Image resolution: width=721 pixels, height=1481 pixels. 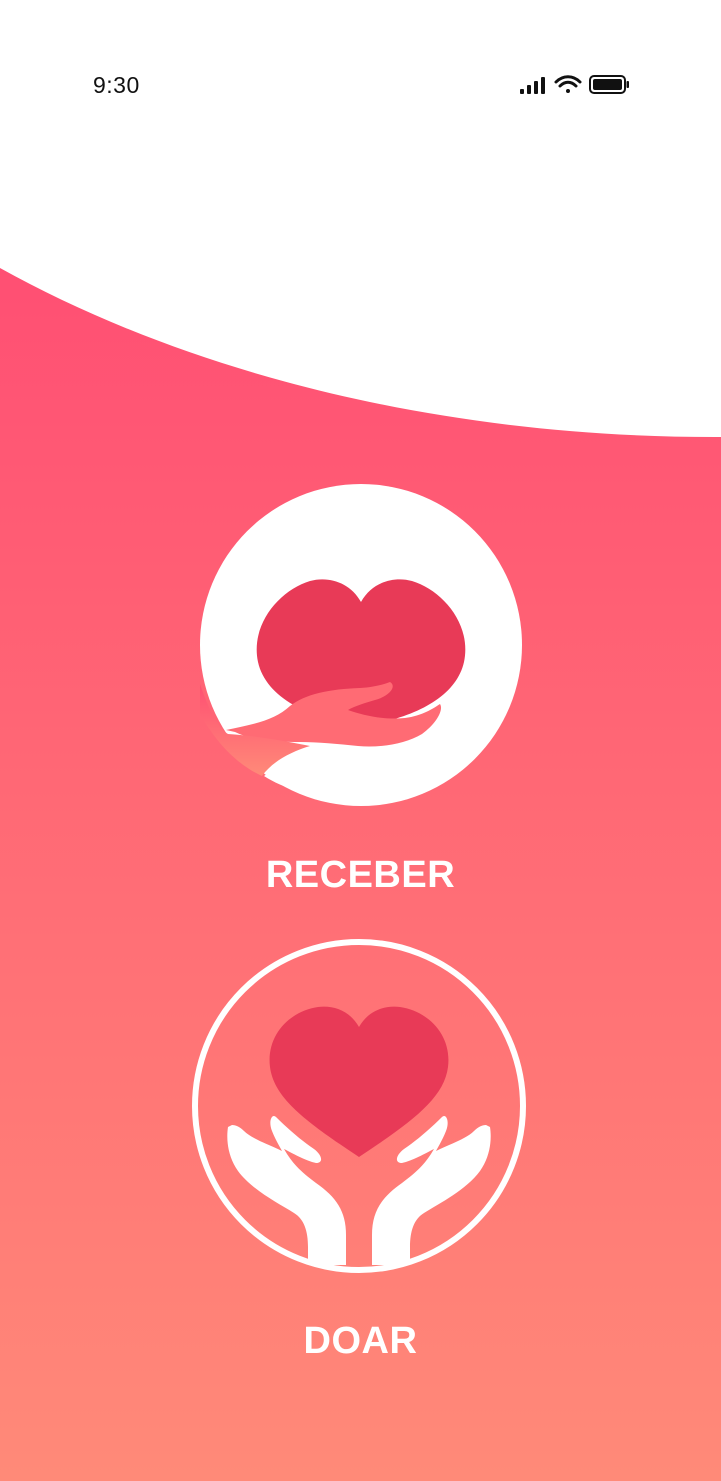 What do you see at coordinates (360, 1341) in the screenshot?
I see `doar-label: DOAR` at bounding box center [360, 1341].